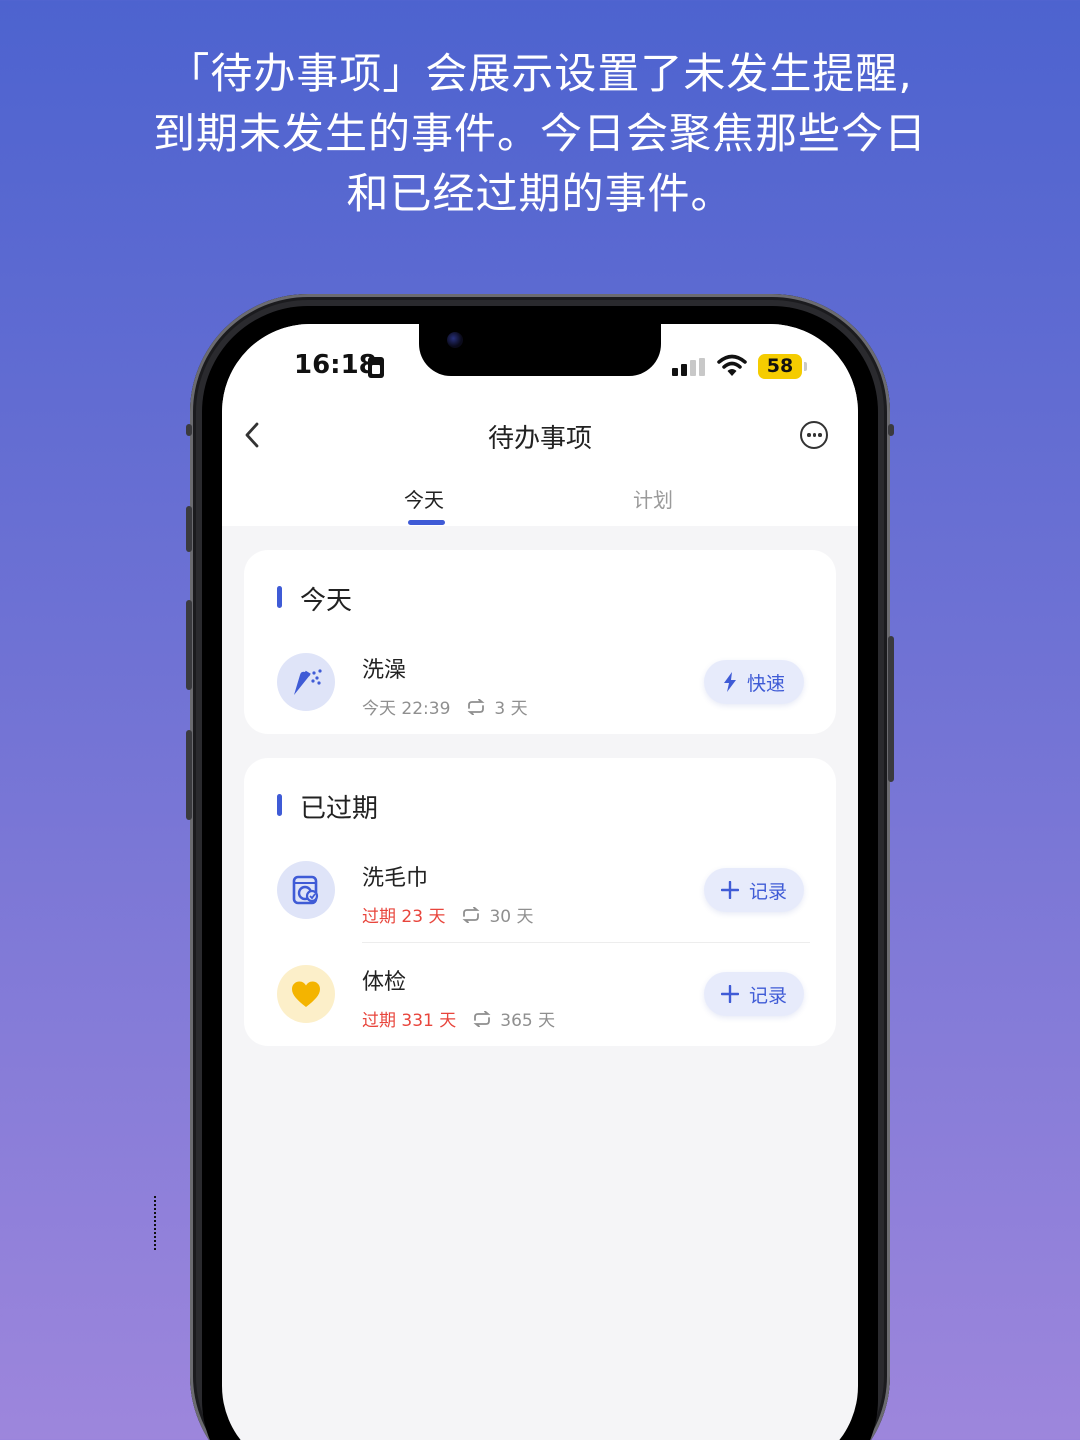  I want to click on caption-line-1: 「待办事项」会展示设置了未发生提醒,, so click(540, 73).